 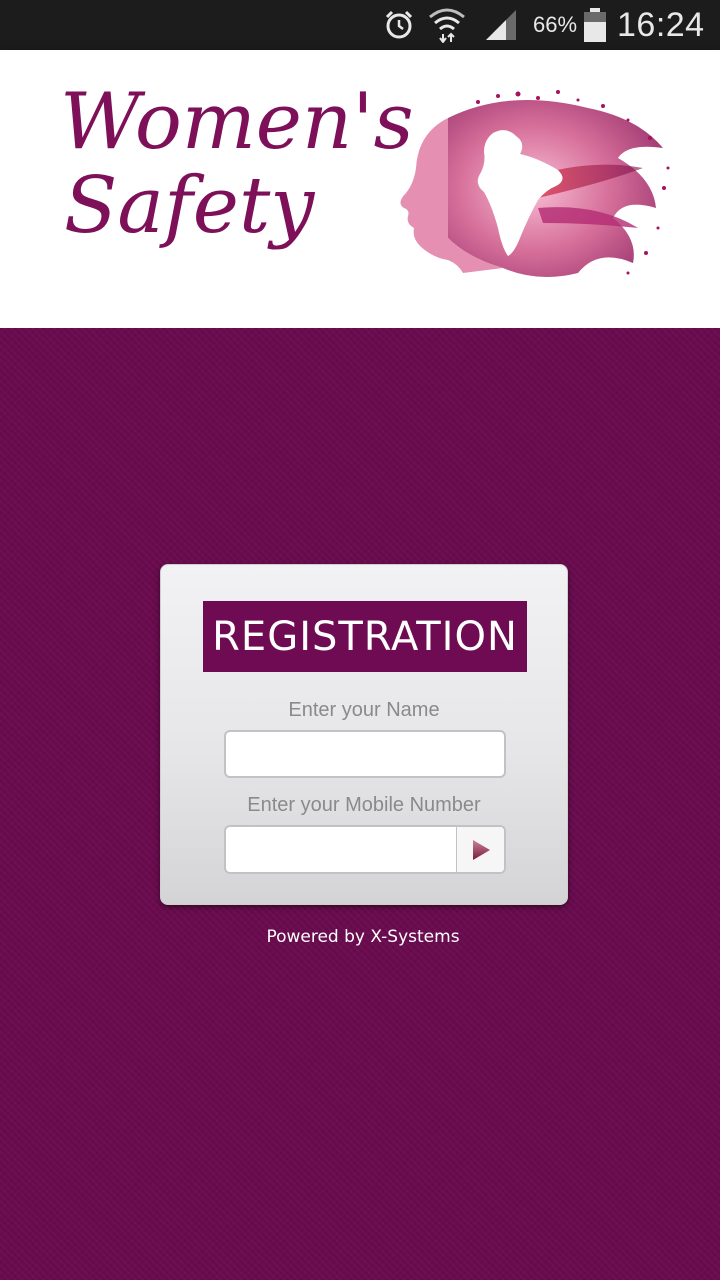 I want to click on powered-by-text: Powered by X-Systems, so click(x=363, y=937).